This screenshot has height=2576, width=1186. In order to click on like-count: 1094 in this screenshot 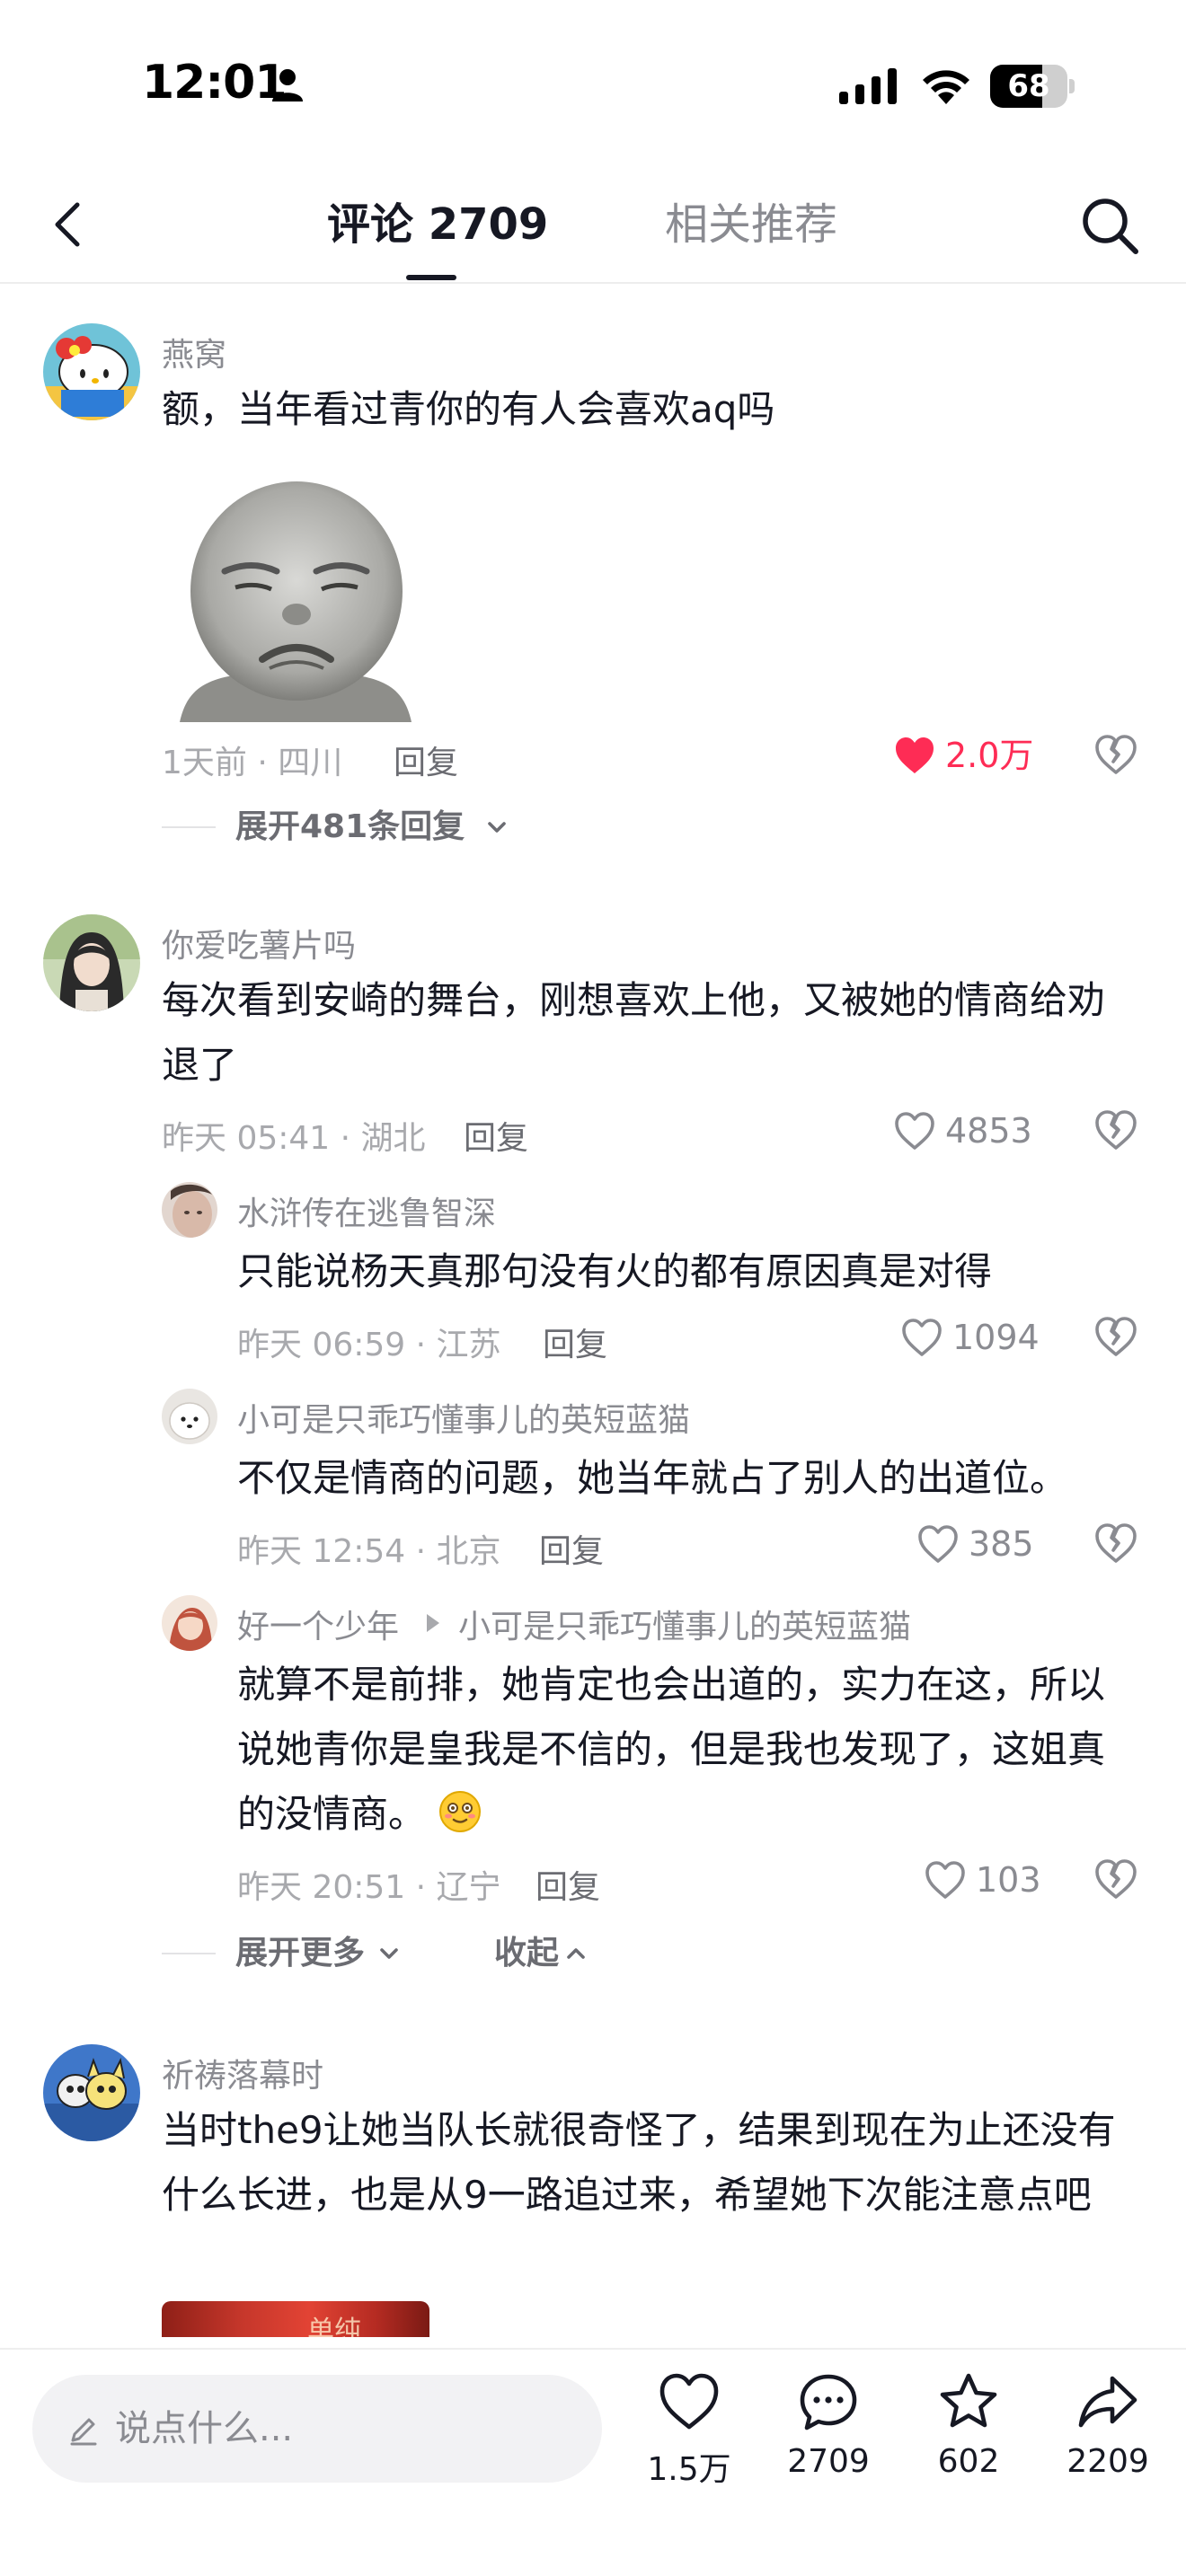, I will do `click(996, 1337)`.